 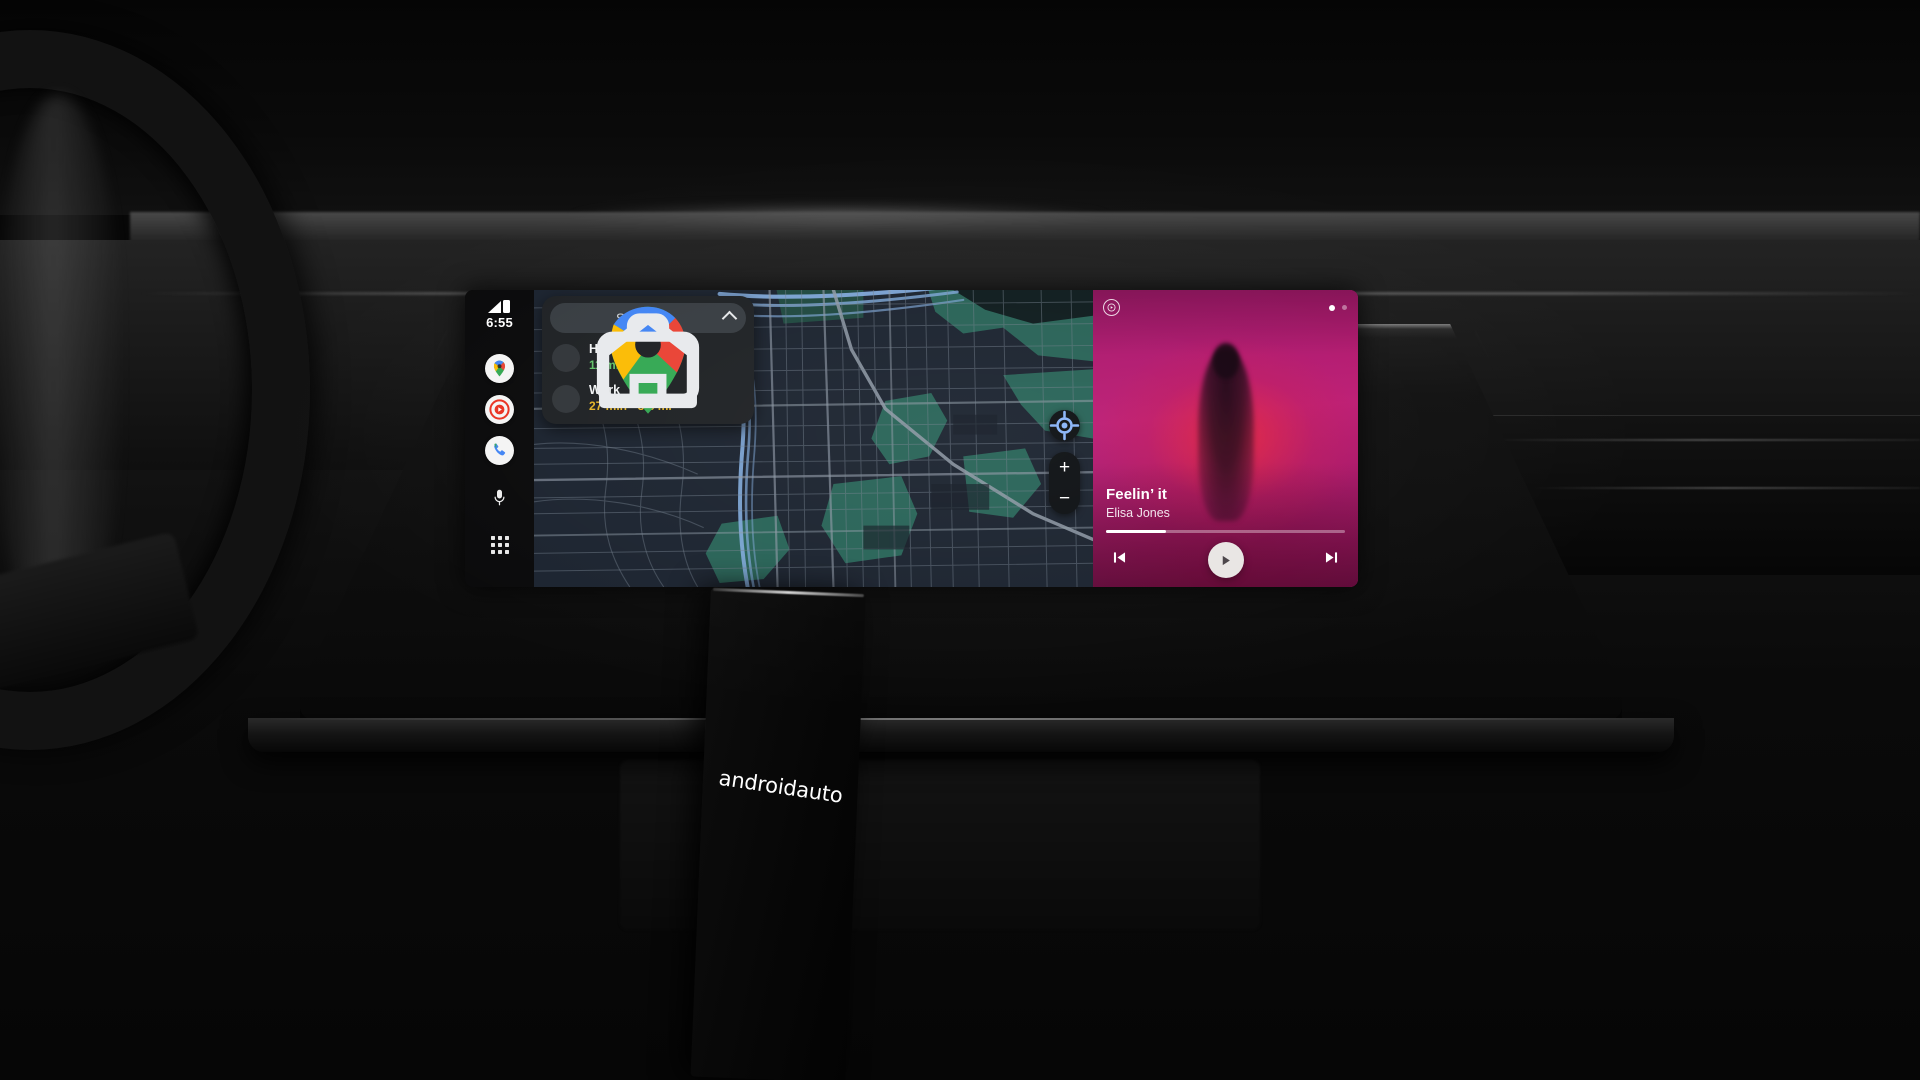 I want to click on previous-track-button, so click(x=1119, y=560).